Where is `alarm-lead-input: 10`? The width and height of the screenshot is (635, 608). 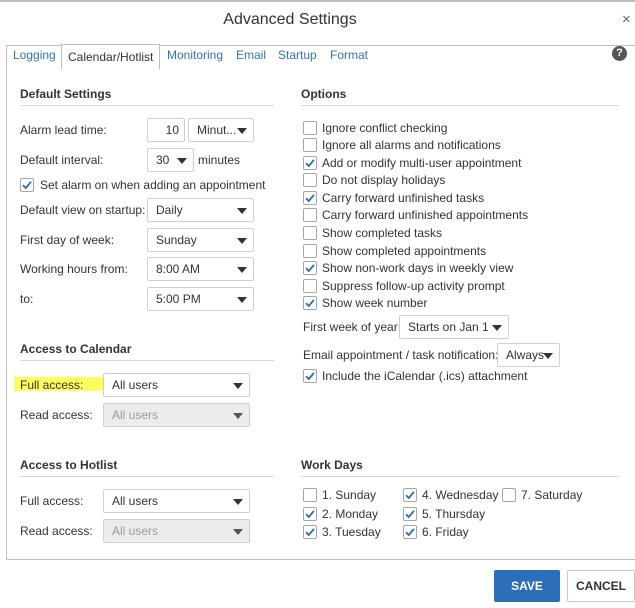 alarm-lead-input: 10 is located at coordinates (166, 130).